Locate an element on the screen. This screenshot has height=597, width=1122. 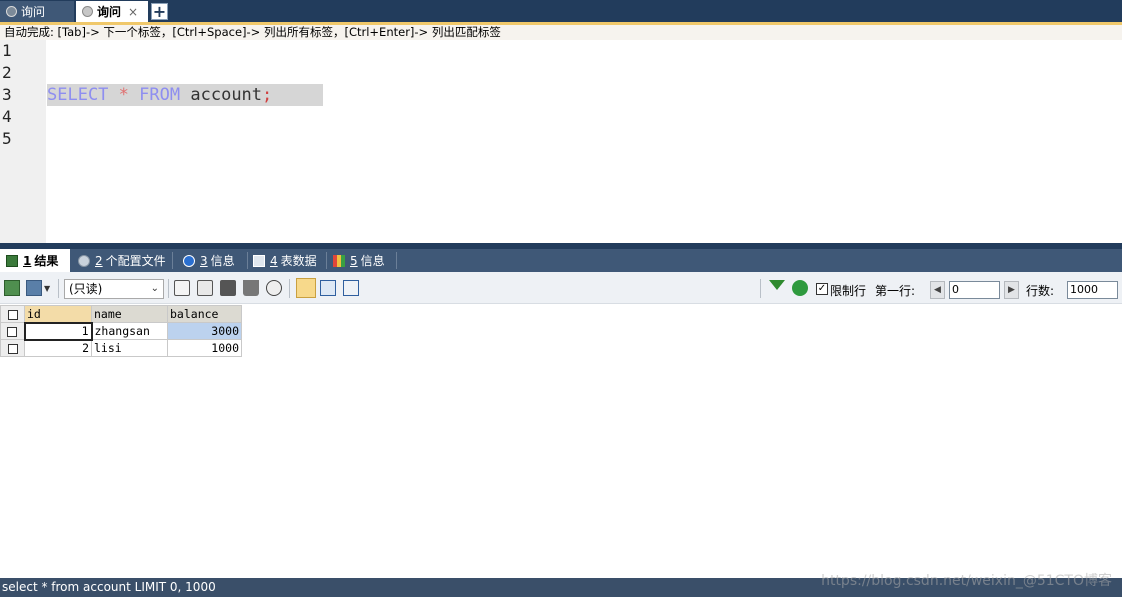
duplicate-row-icon is located at coordinates (205, 288).